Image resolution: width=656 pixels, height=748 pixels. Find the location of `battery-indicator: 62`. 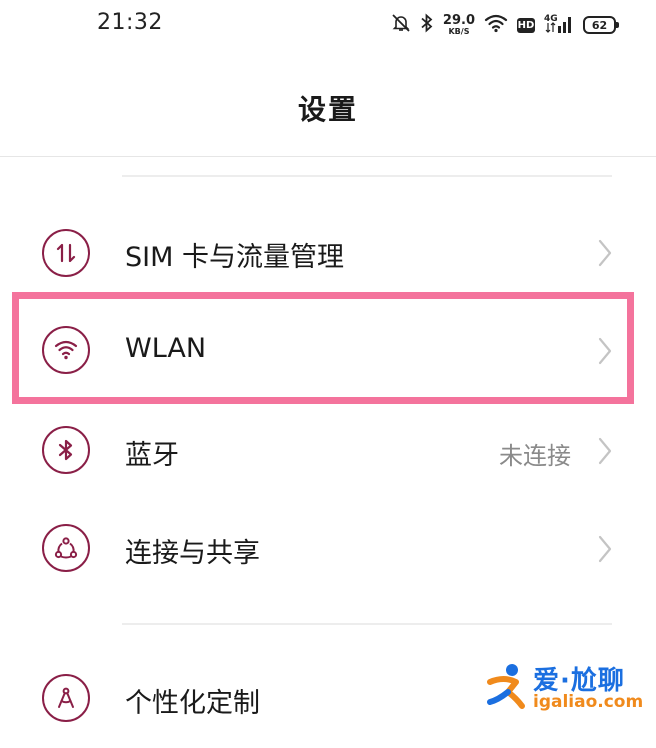

battery-indicator: 62 is located at coordinates (601, 25).